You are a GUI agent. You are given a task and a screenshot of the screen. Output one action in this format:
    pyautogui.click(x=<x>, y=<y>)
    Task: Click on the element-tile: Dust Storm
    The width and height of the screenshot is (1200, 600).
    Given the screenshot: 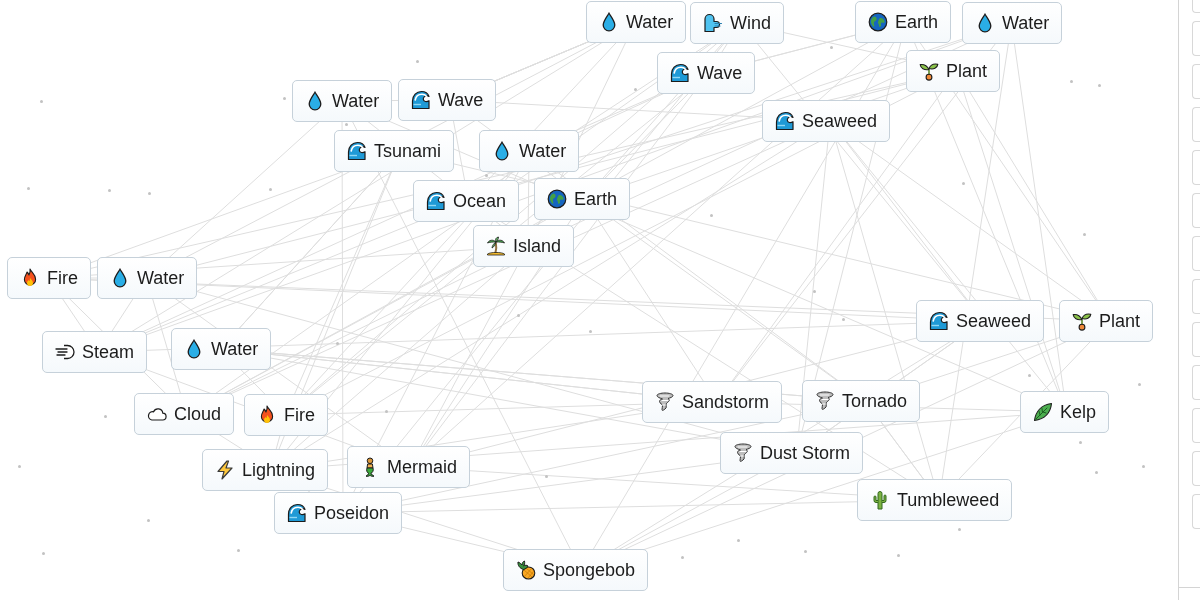 What is the action you would take?
    pyautogui.click(x=792, y=453)
    